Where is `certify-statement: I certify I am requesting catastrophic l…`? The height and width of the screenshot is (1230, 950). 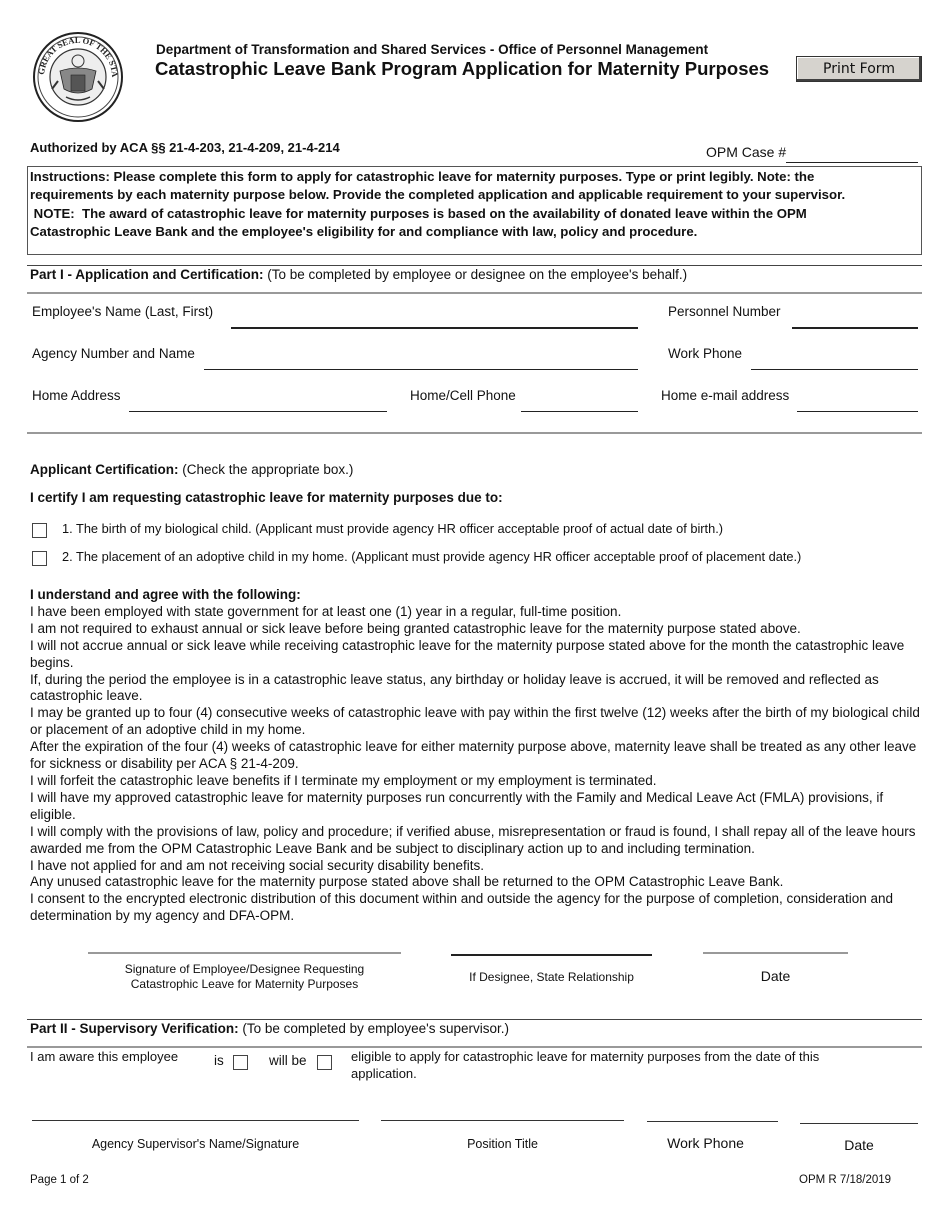 certify-statement: I certify I am requesting catastrophic l… is located at coordinates (266, 497).